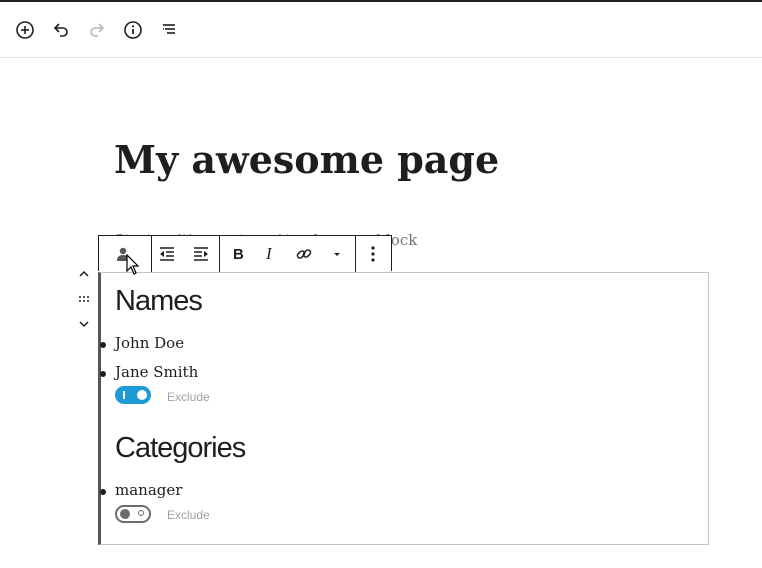  Describe the element at coordinates (150, 343) in the screenshot. I see `list-item-label: John Doe` at that location.